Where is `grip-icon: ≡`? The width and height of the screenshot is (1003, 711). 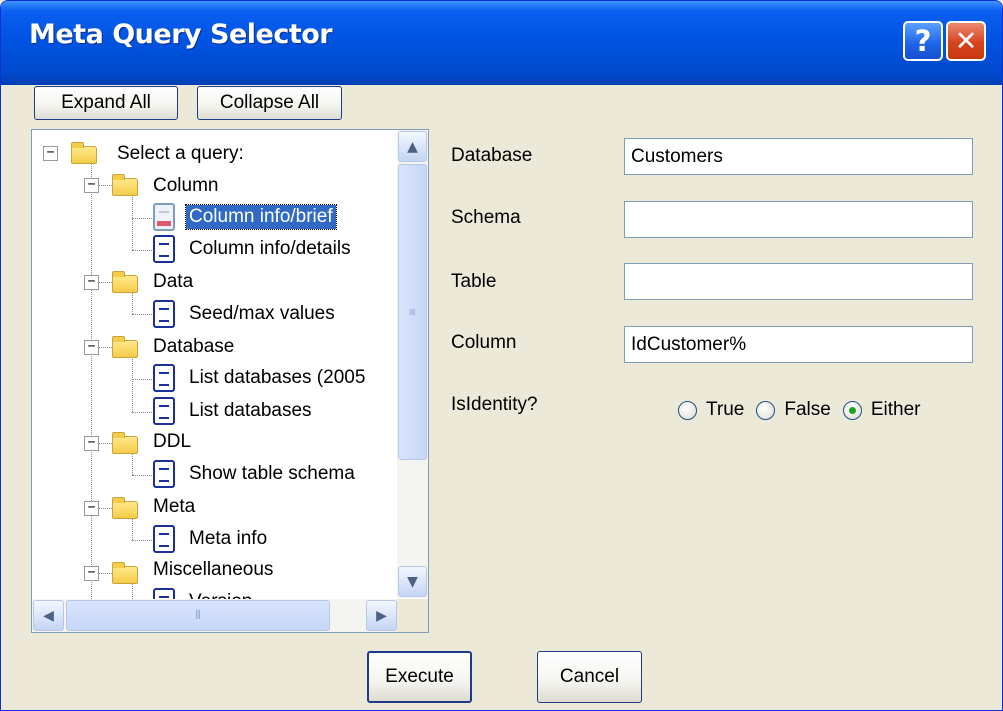 grip-icon: ≡ is located at coordinates (412, 312).